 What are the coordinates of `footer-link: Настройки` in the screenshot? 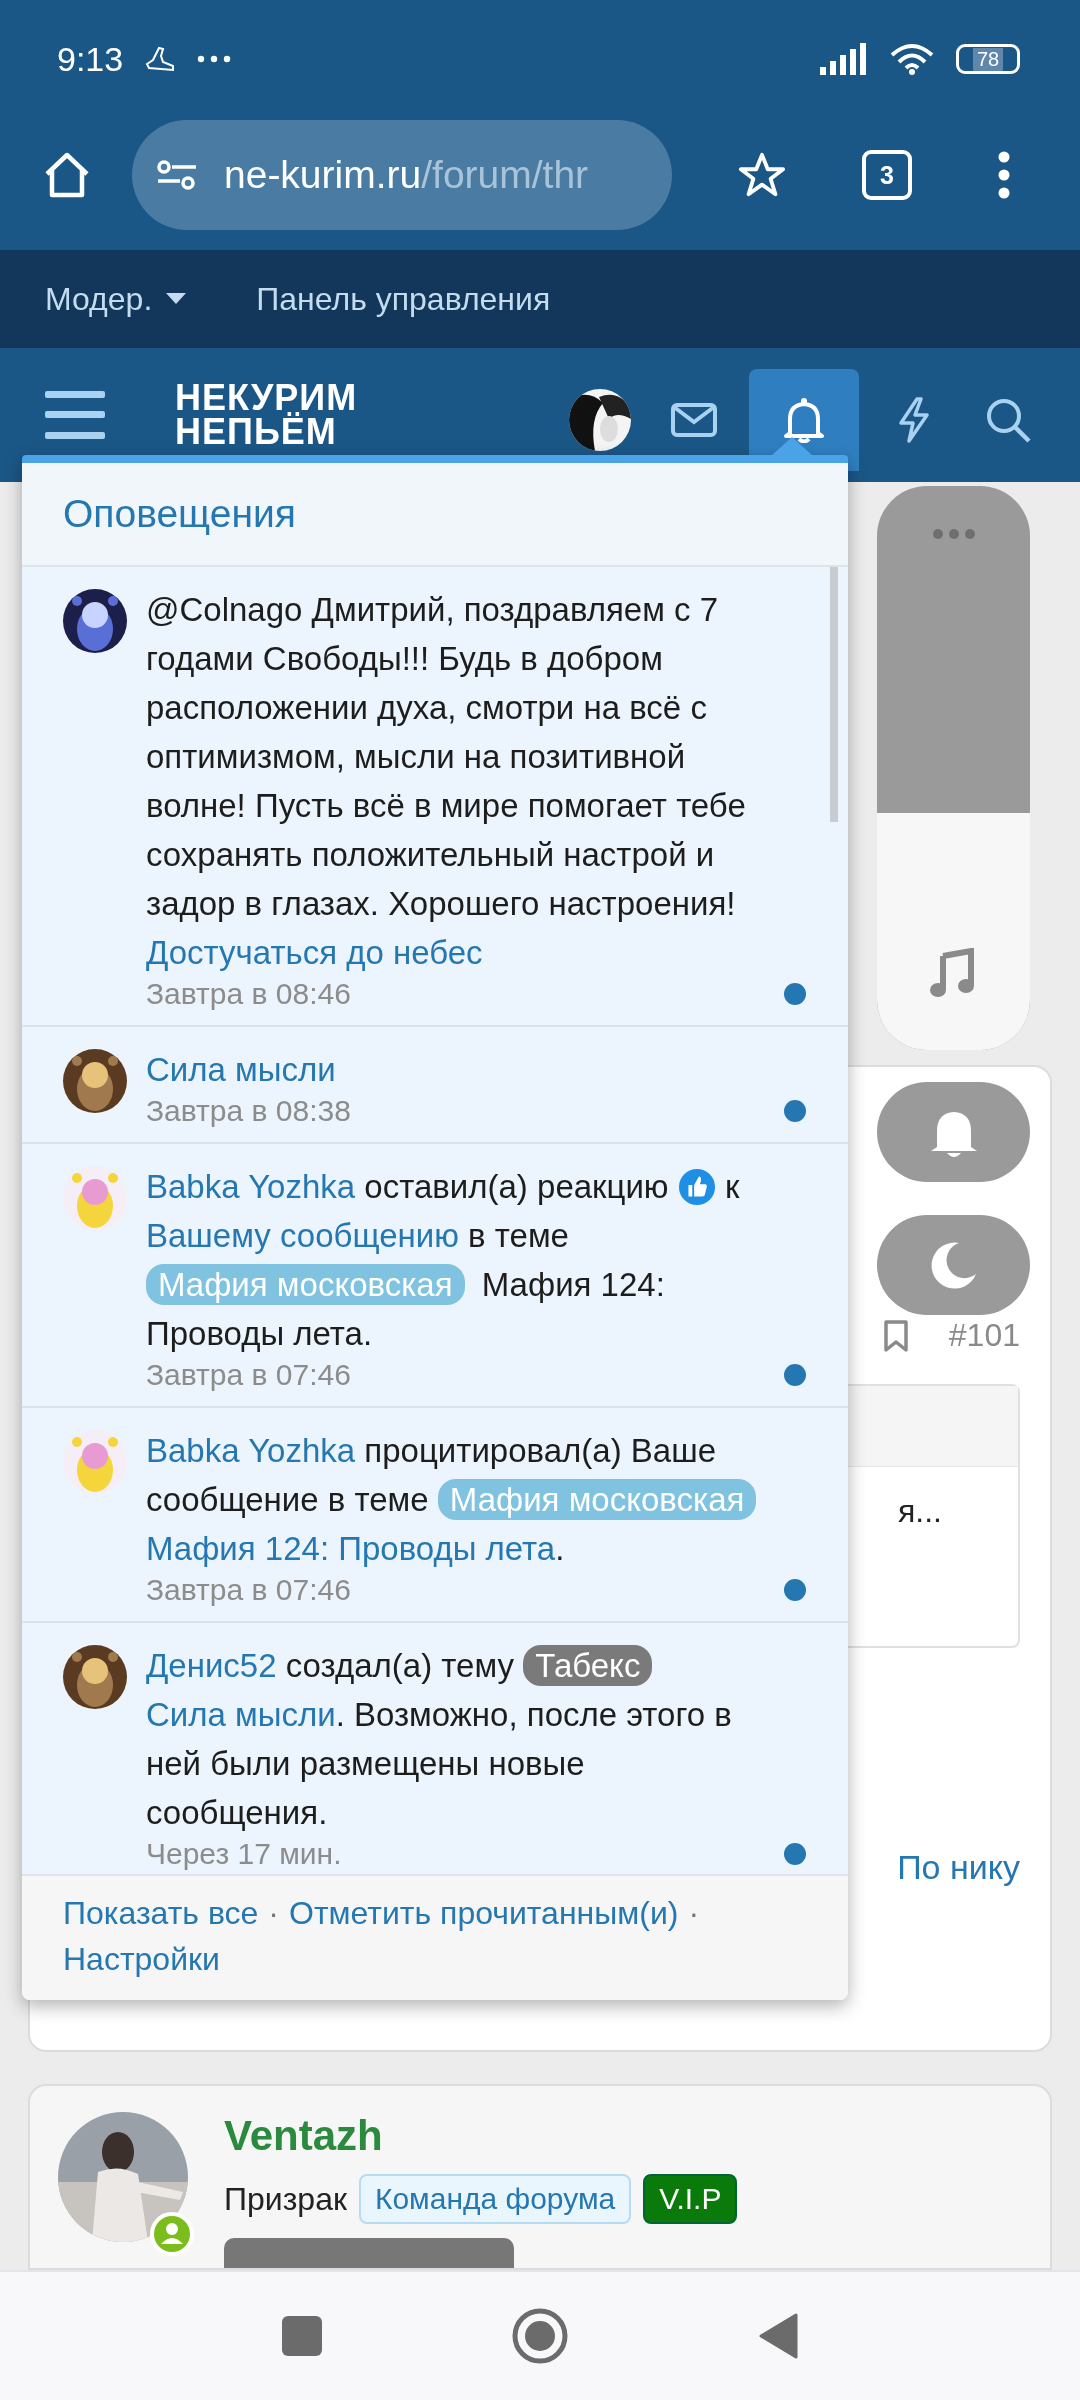 It's located at (141, 1959).